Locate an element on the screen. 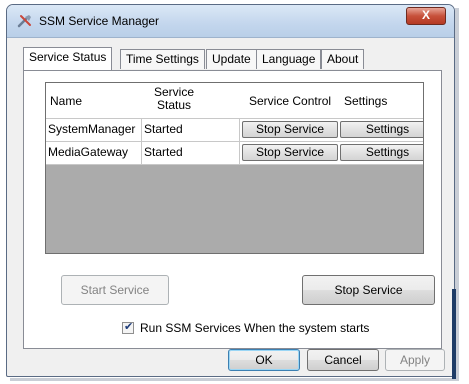 The image size is (469, 384). tab-service-status: Service Status is located at coordinates (68, 58).